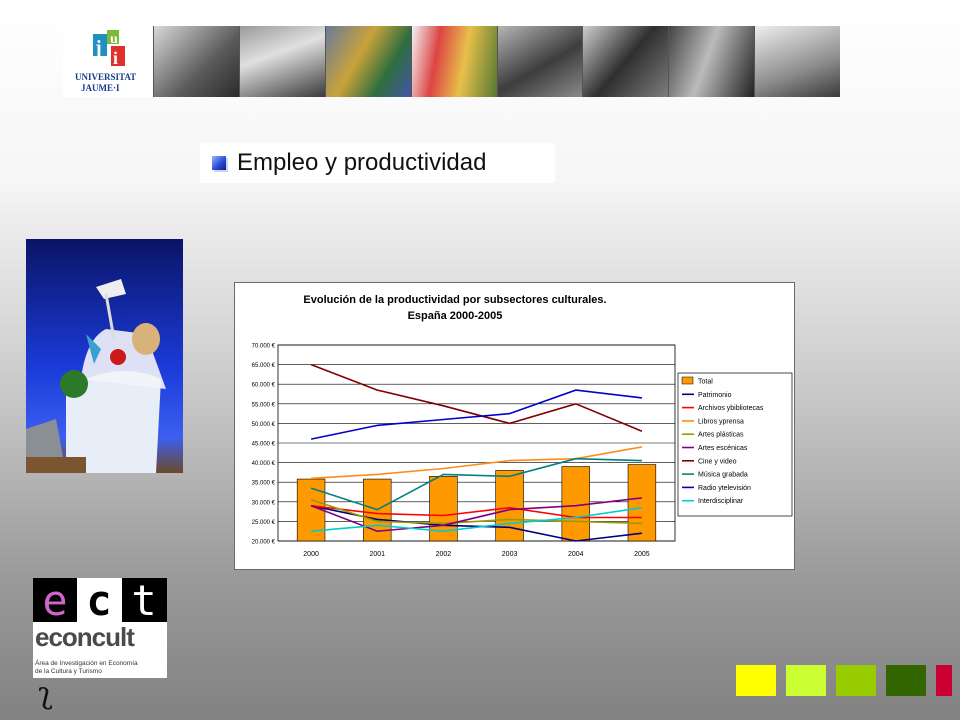 The width and height of the screenshot is (960, 720). Describe the element at coordinates (86, 663) in the screenshot. I see `logo-subtitle-line1: Área de Investigación en Economía` at that location.